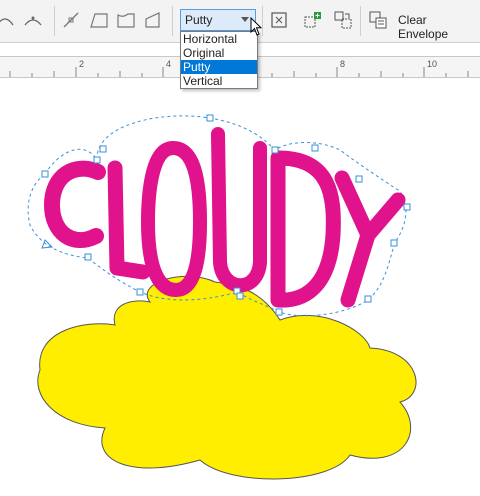 The image size is (480, 496). Describe the element at coordinates (219, 53) in the screenshot. I see `mode-option-original: Original` at that location.